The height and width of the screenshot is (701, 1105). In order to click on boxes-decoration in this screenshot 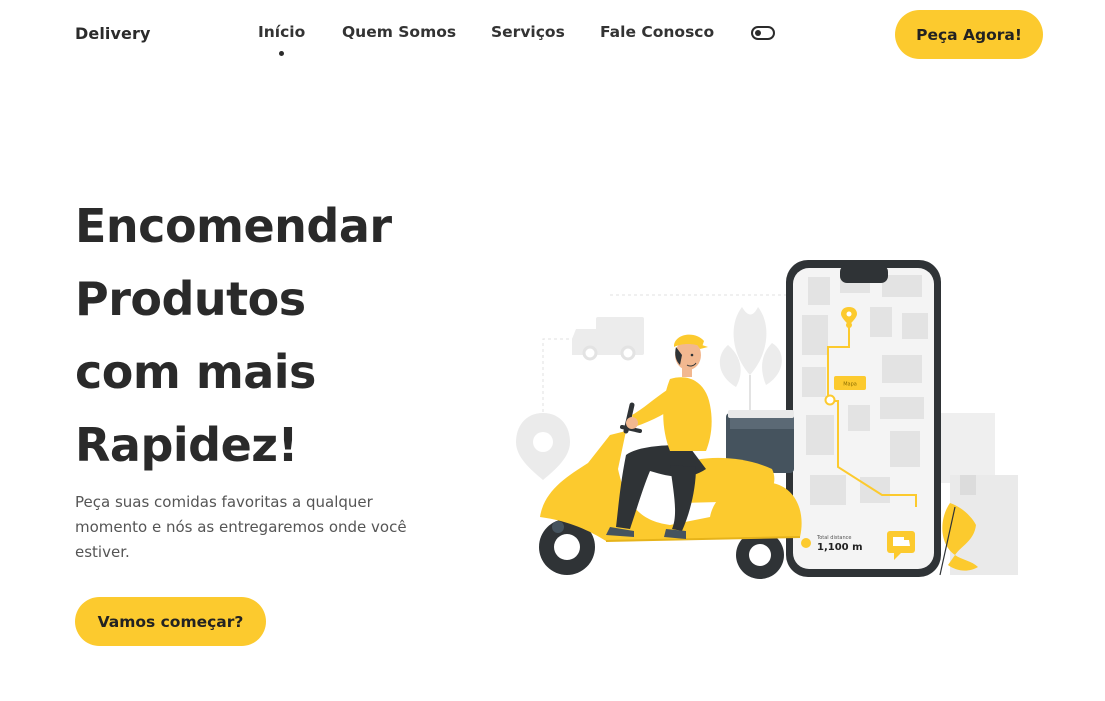, I will do `click(976, 494)`.